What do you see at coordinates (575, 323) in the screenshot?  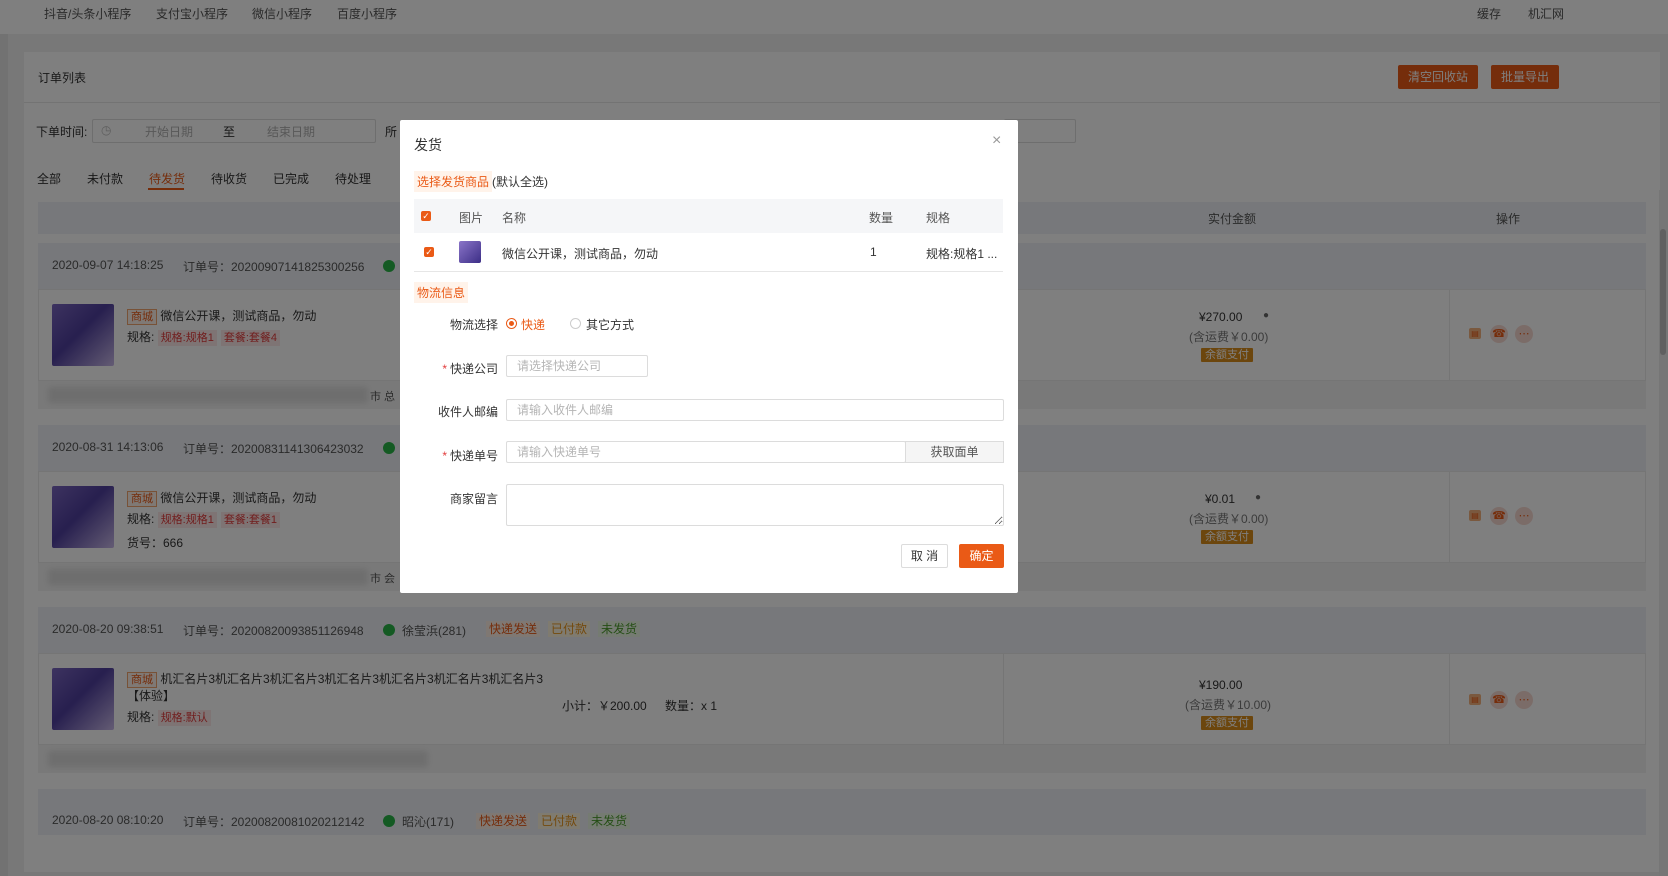 I see `radio-other` at bounding box center [575, 323].